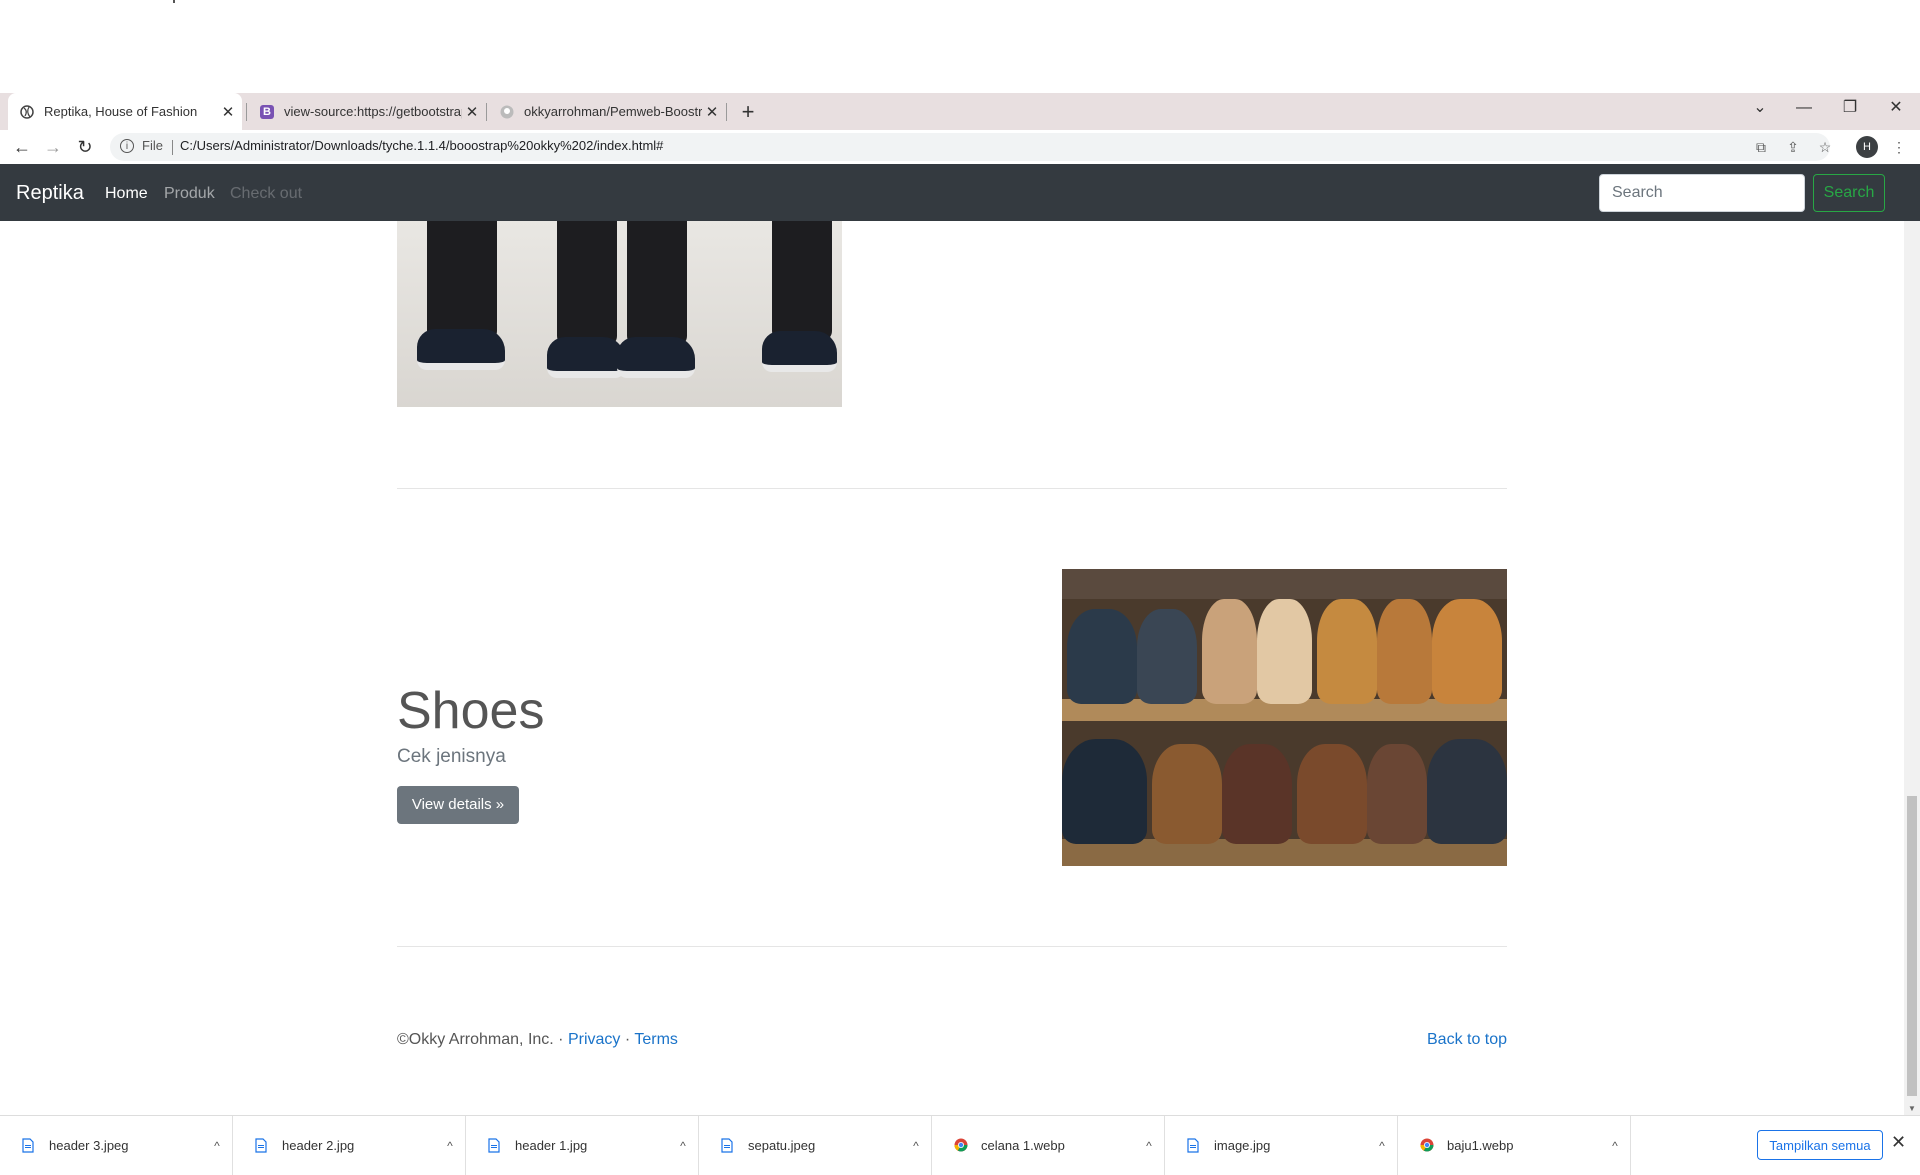 The width and height of the screenshot is (1920, 1175). Describe the element at coordinates (1514, 1145) in the screenshot. I see `download-item: baju1.webp ^` at that location.